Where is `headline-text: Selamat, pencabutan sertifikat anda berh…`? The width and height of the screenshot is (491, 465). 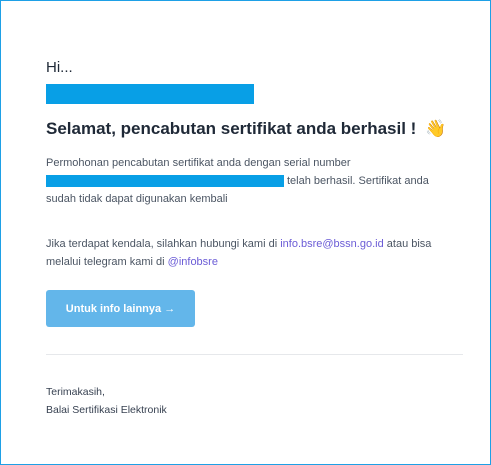
headline-text: Selamat, pencabutan sertifikat anda berh… is located at coordinates (231, 128).